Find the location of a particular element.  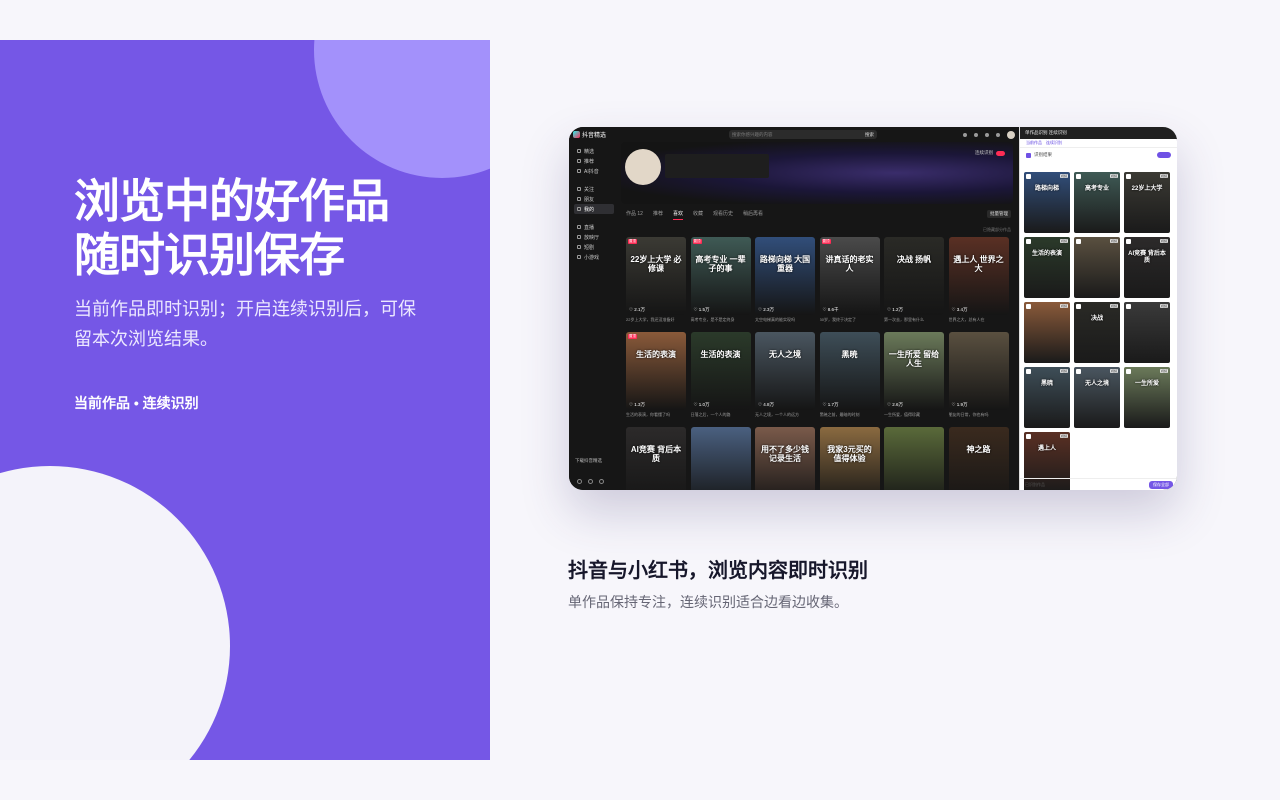

video-thumbnail: 生活的表演 ♡ 1.0万 is located at coordinates (720, 371).